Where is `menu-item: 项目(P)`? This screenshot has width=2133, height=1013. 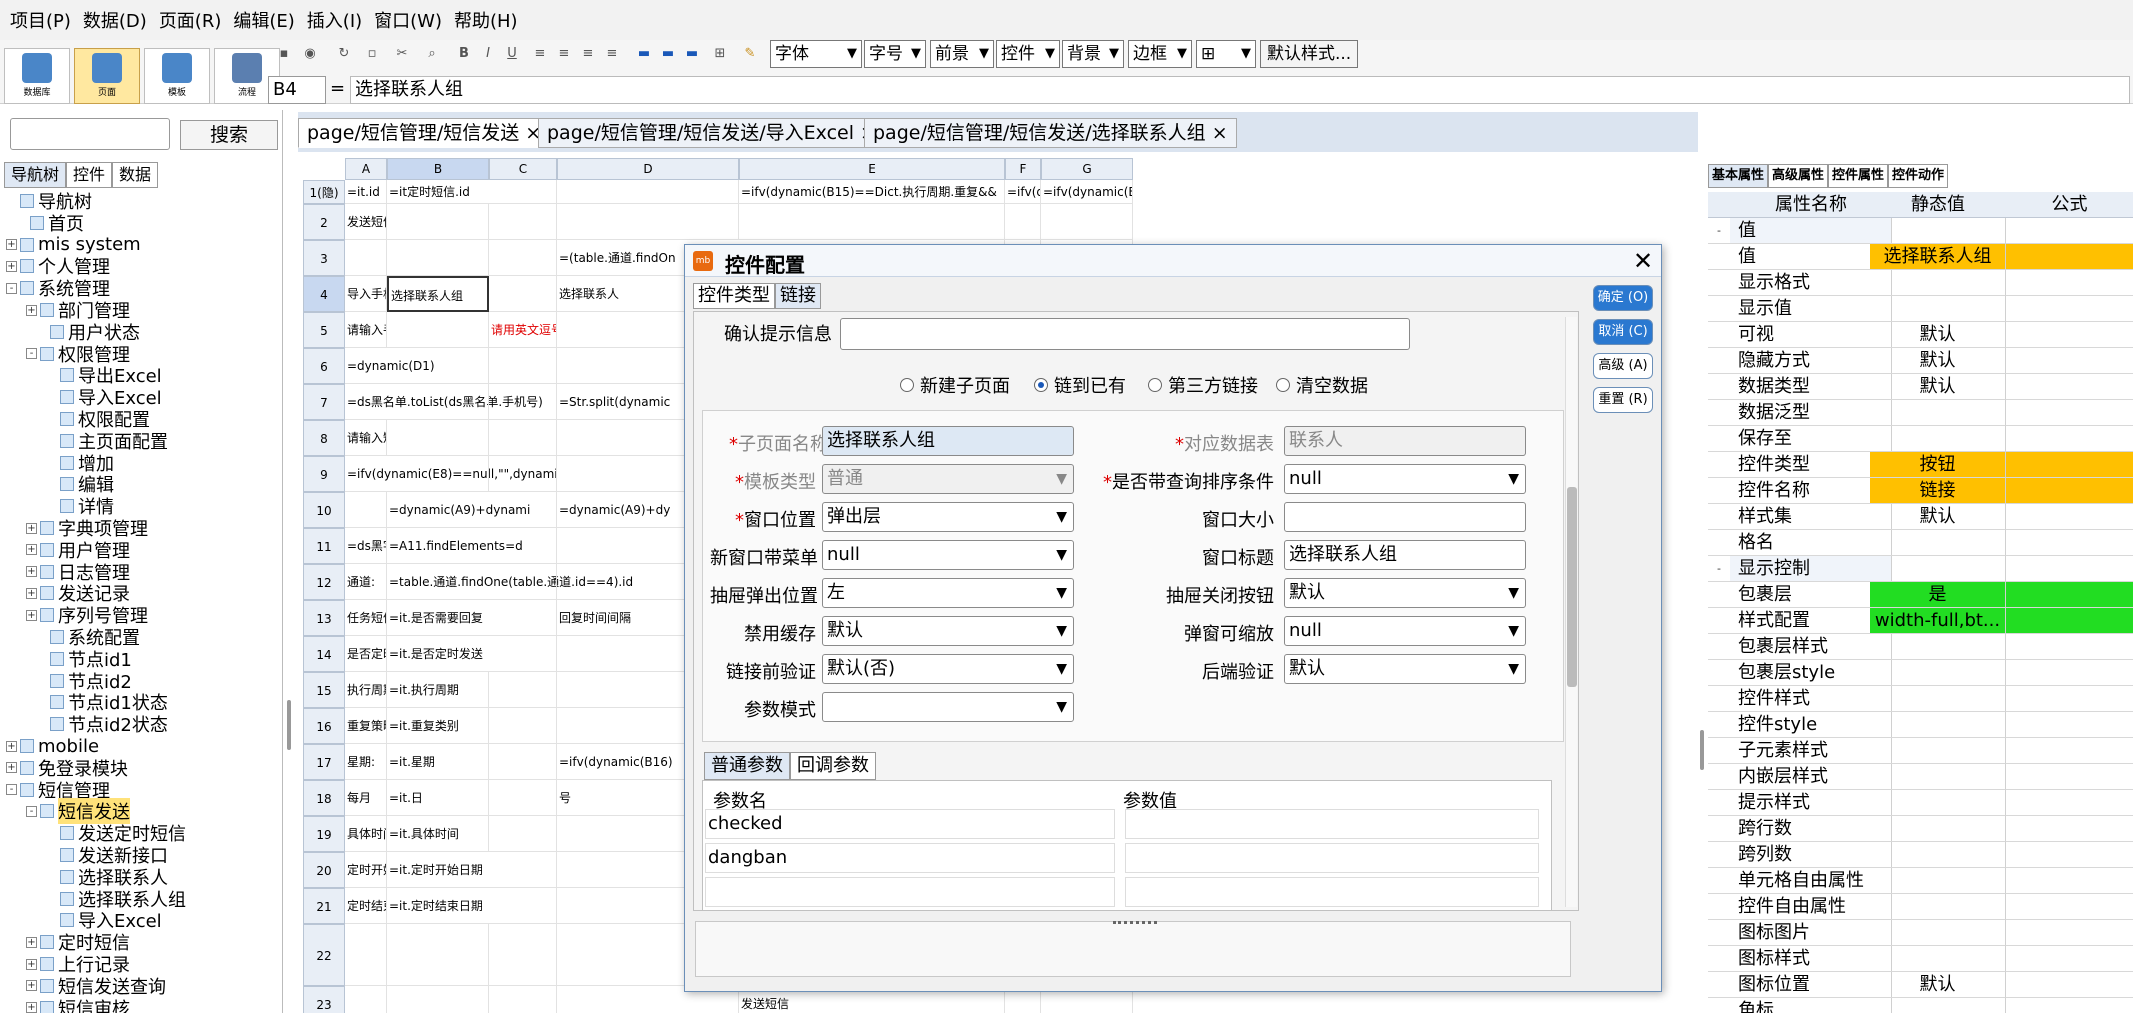
menu-item: 项目(P) is located at coordinates (40, 20).